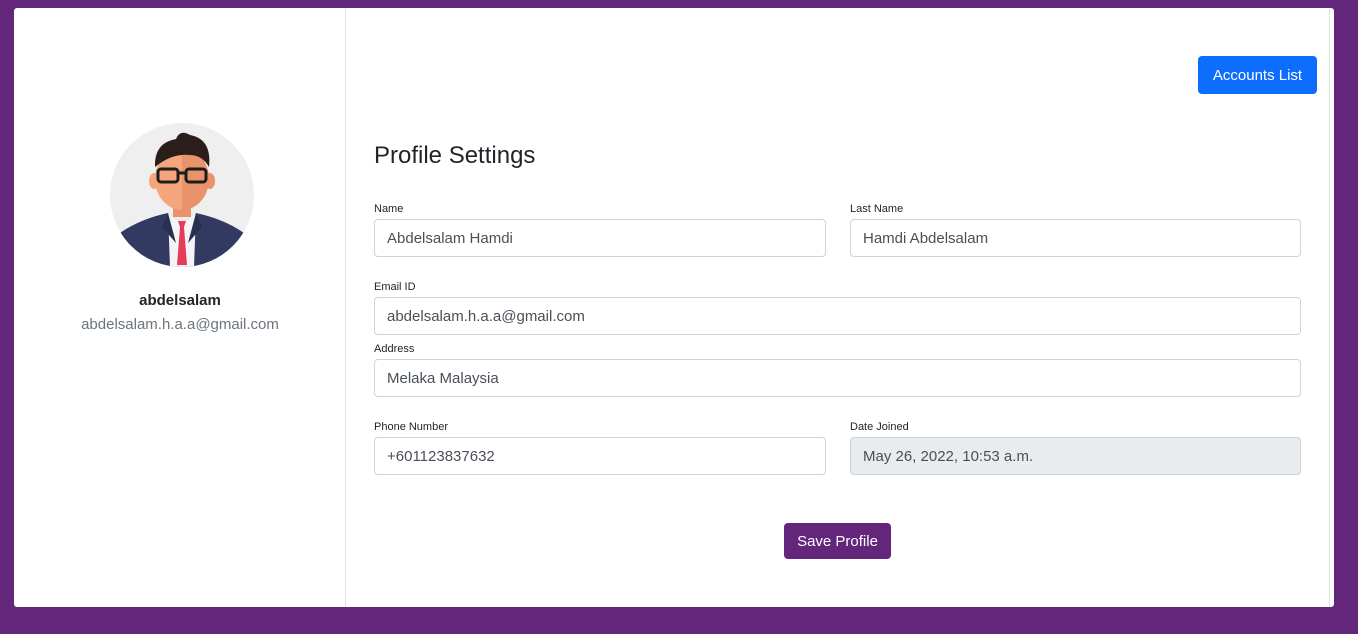 The image size is (1358, 634). Describe the element at coordinates (389, 209) in the screenshot. I see `name-label: Name` at that location.